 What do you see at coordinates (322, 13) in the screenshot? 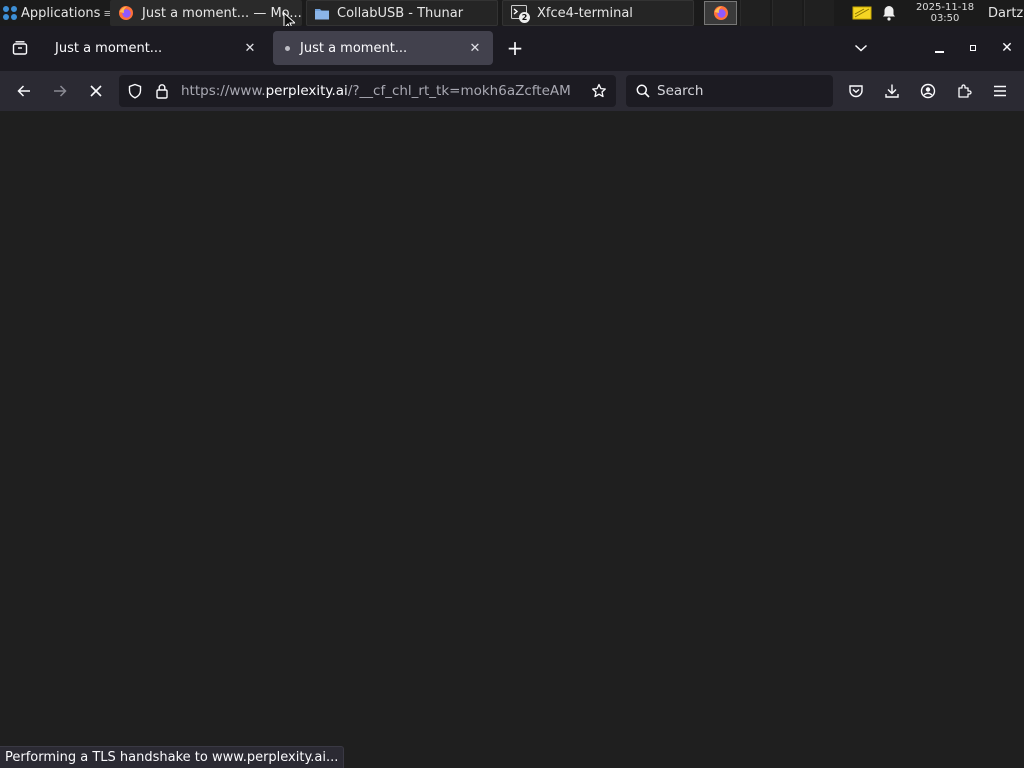
I see `folder-icon` at bounding box center [322, 13].